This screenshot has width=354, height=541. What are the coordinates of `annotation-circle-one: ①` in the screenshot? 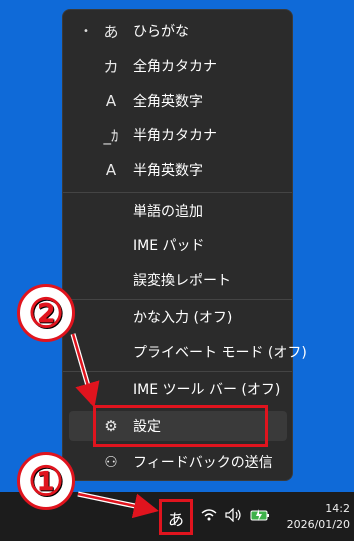 It's located at (46, 481).